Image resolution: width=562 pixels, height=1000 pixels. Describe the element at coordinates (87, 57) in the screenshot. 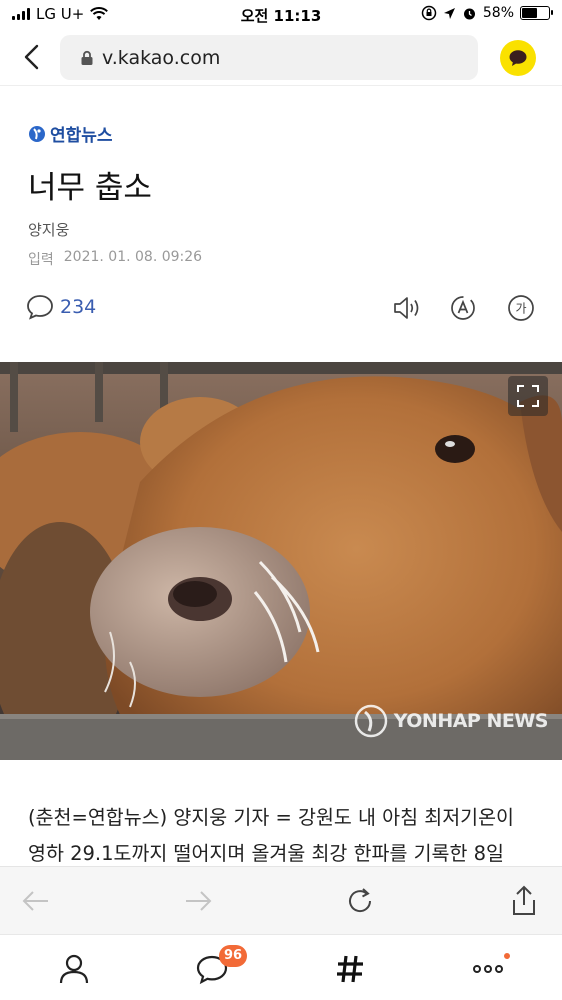

I see `lock-icon` at that location.